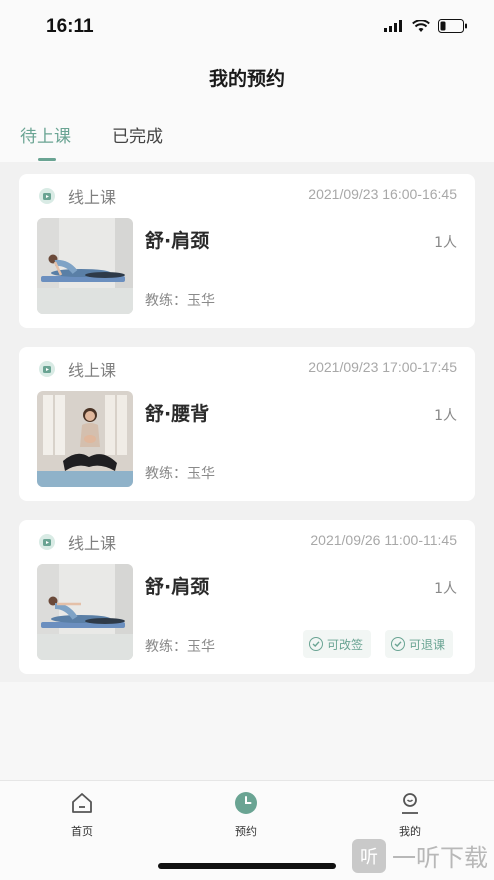 The height and width of the screenshot is (880, 494). Describe the element at coordinates (410, 831) in the screenshot. I see `nav-profile-label: 我的` at that location.